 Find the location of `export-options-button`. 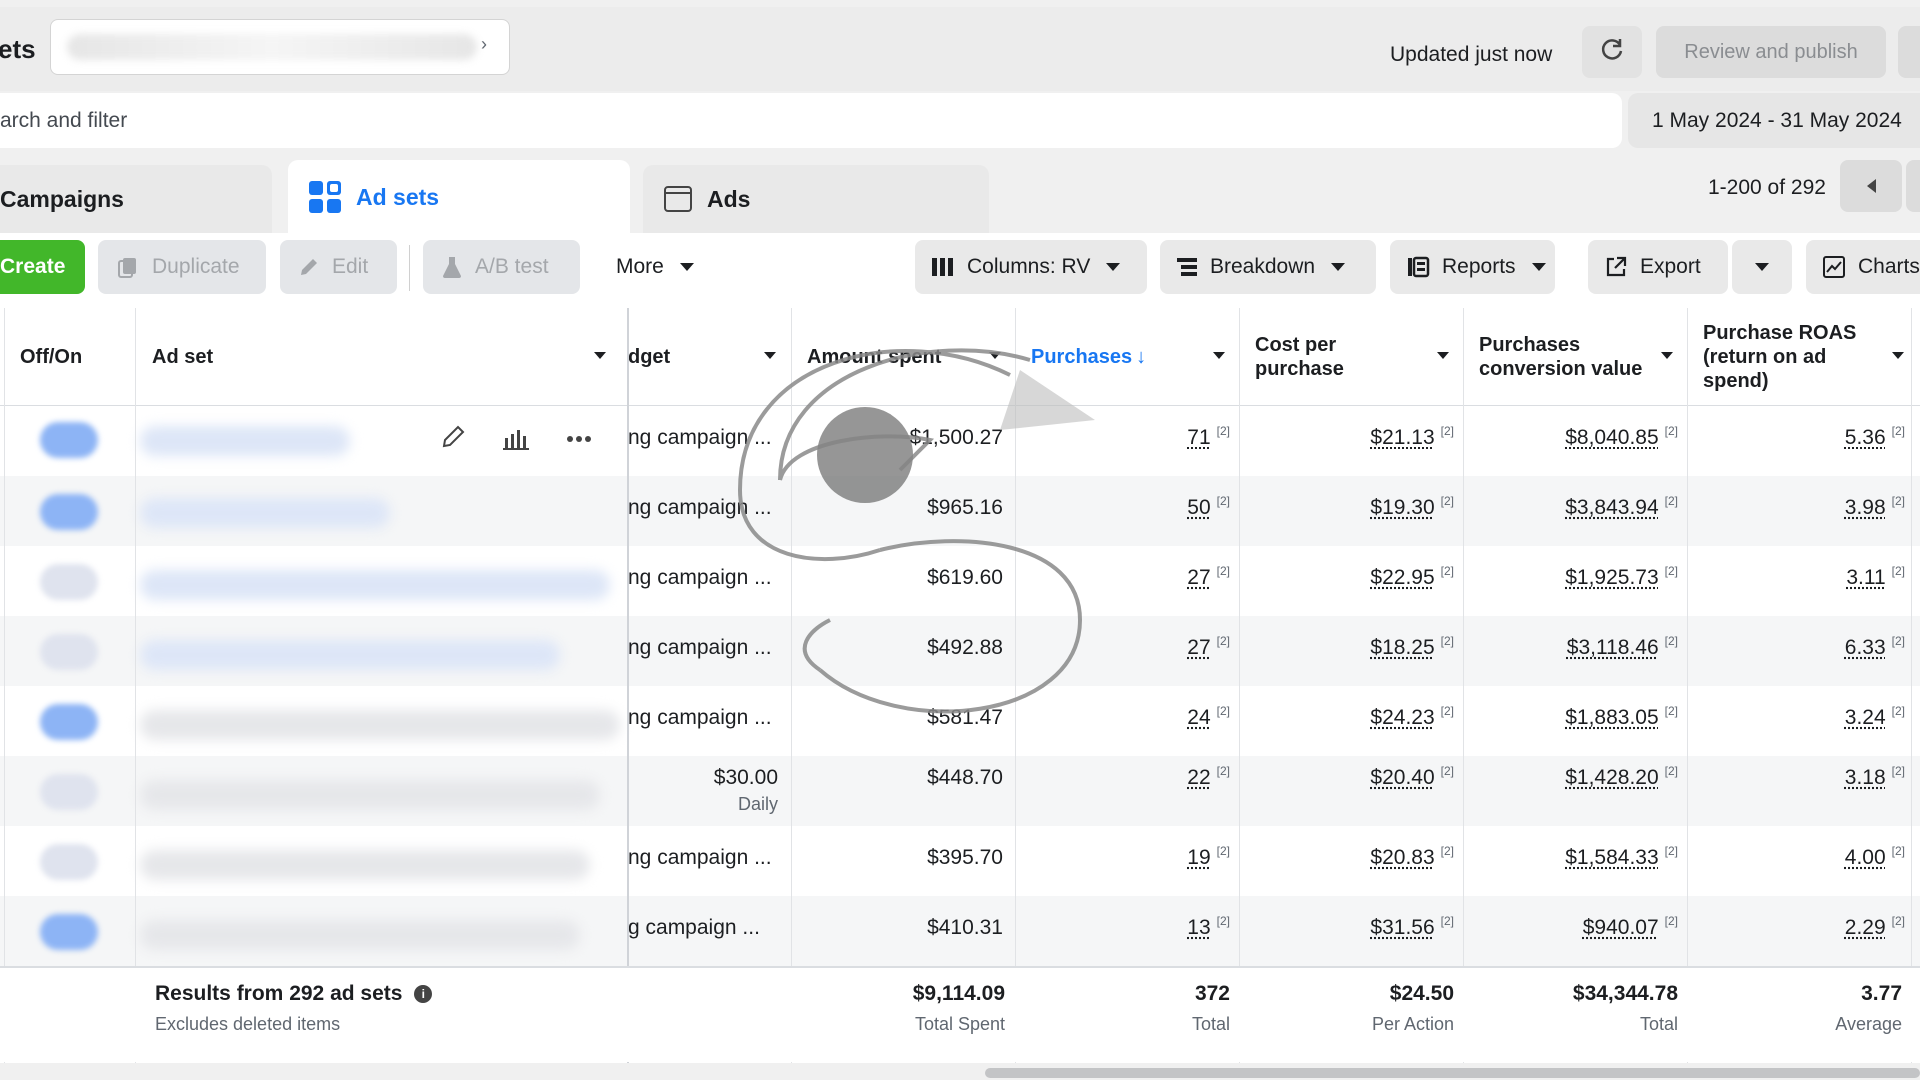

export-options-button is located at coordinates (1762, 267).